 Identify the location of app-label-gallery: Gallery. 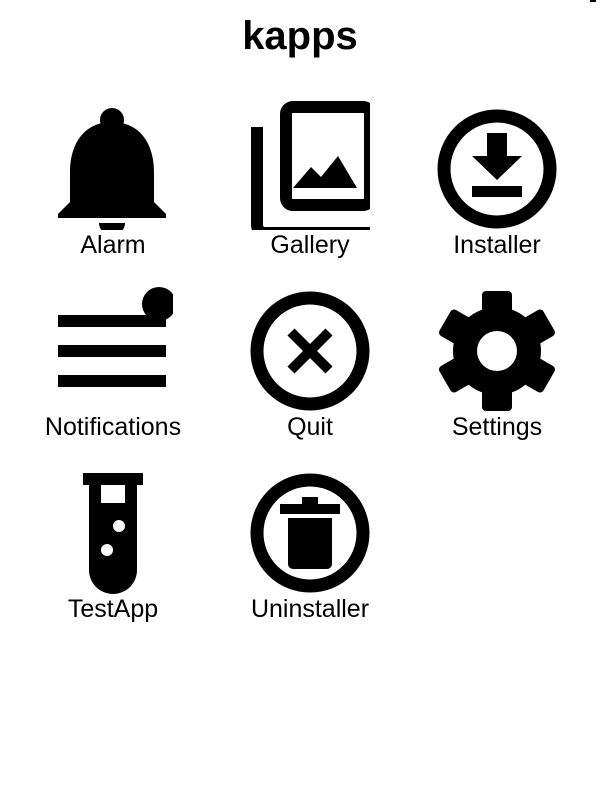
(310, 245).